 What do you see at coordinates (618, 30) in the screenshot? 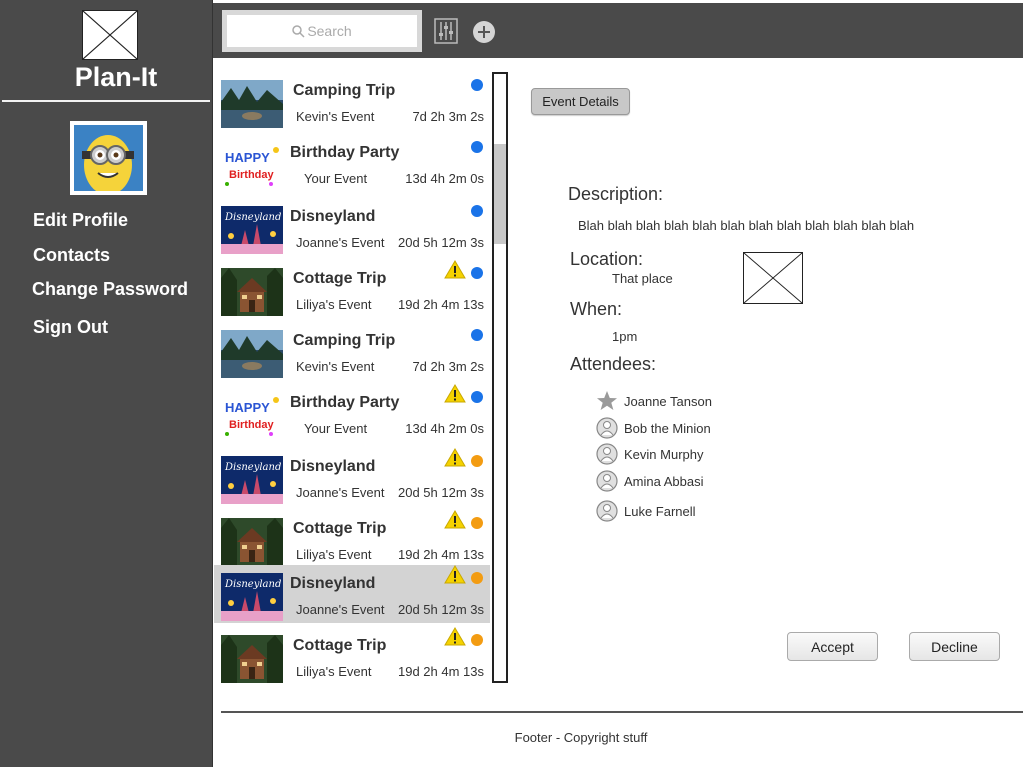
I see `top-bar: Search` at bounding box center [618, 30].